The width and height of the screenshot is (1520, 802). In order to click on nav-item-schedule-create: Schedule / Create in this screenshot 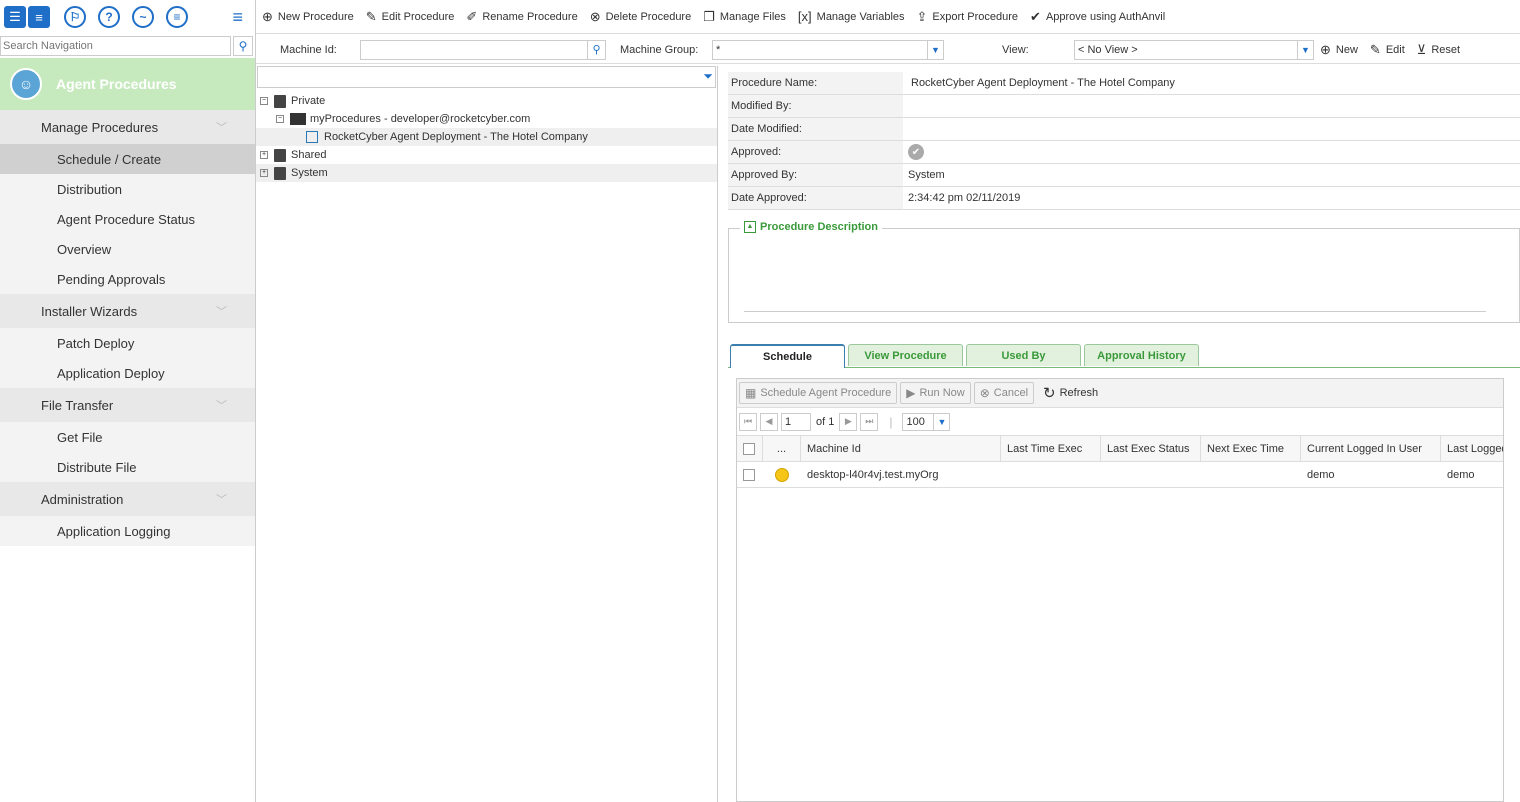, I will do `click(127, 159)`.